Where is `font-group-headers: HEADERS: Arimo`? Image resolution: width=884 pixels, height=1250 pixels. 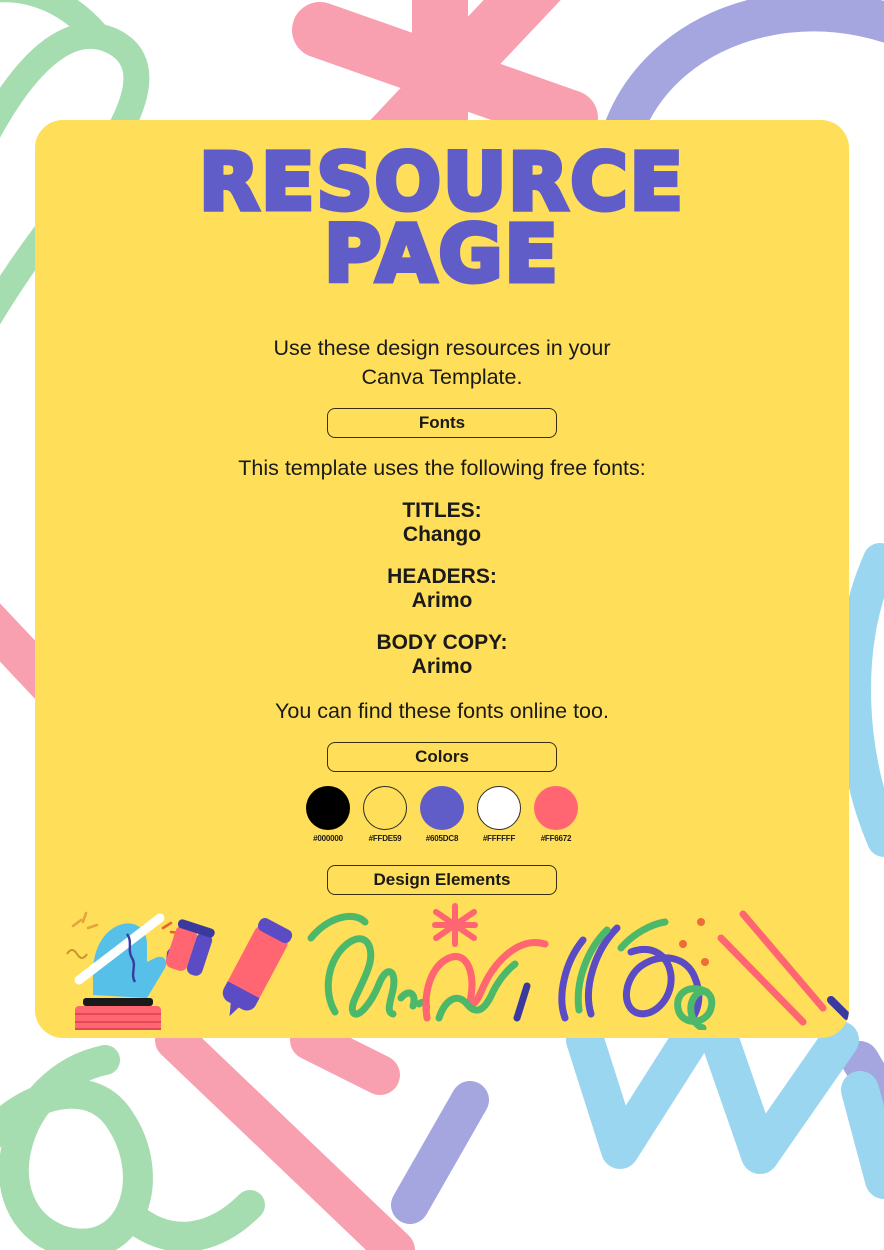 font-group-headers: HEADERS: Arimo is located at coordinates (442, 589).